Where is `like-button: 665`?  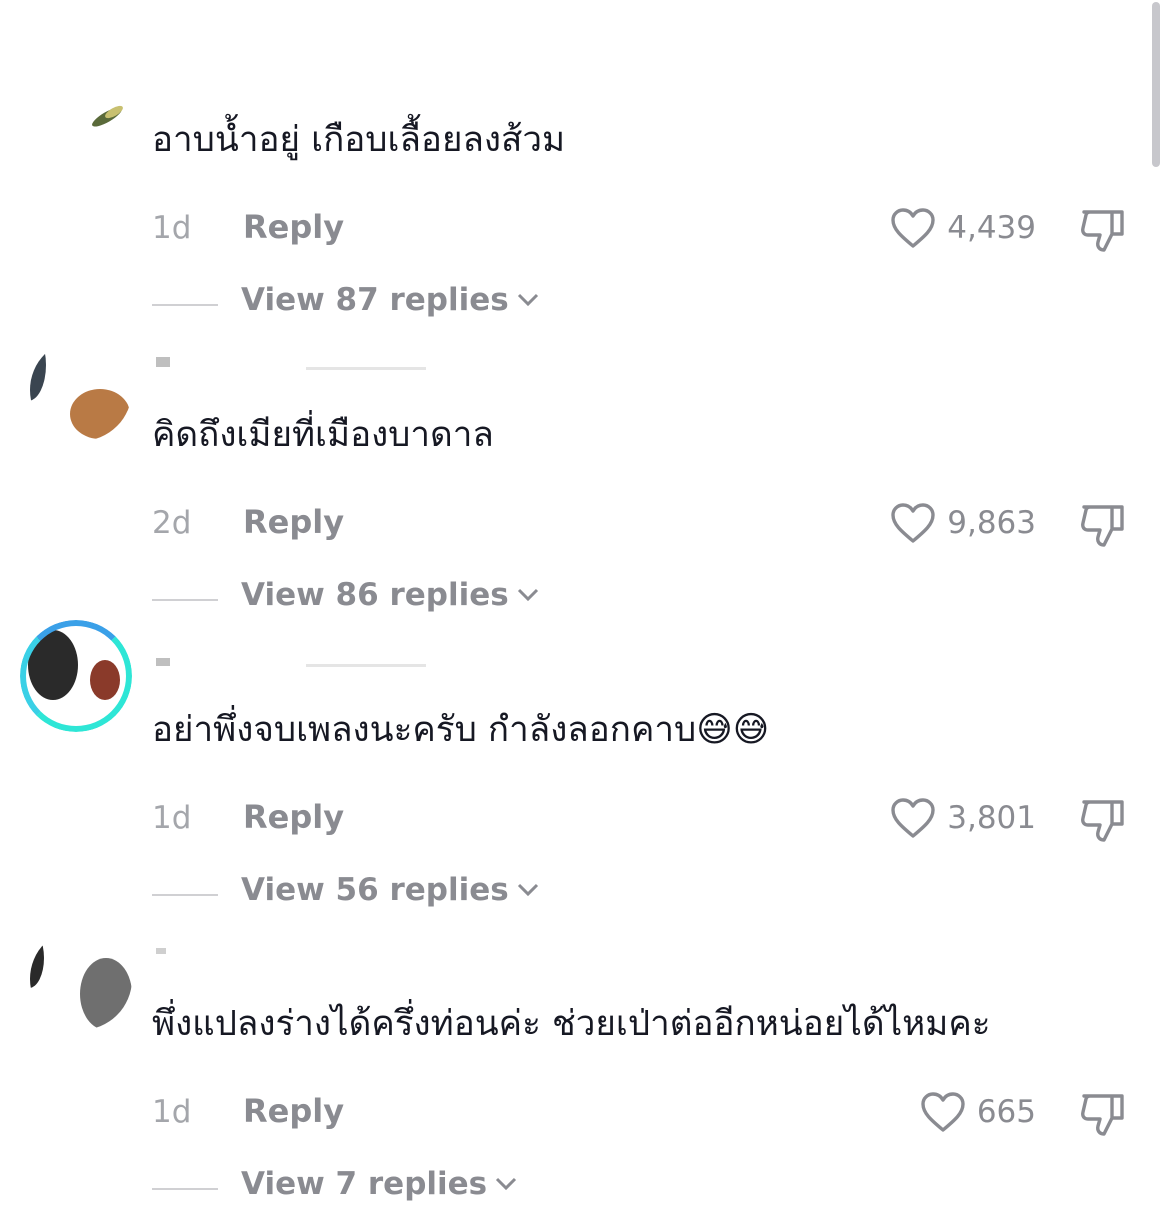
like-button: 665 is located at coordinates (977, 1112).